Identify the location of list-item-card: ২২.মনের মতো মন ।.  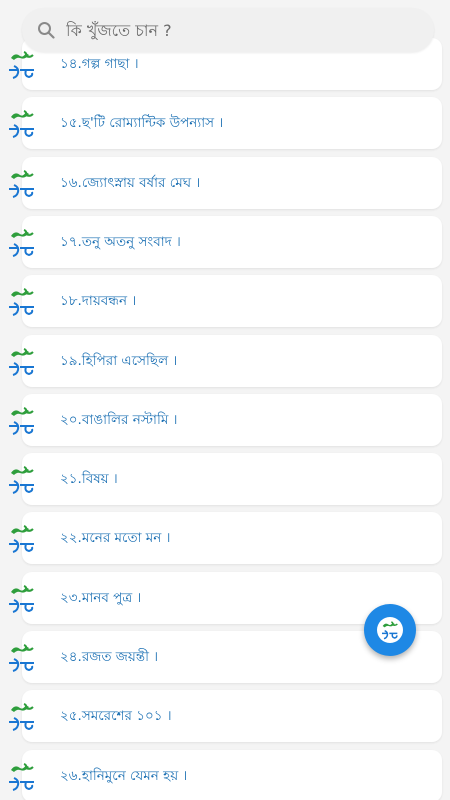
(232, 538).